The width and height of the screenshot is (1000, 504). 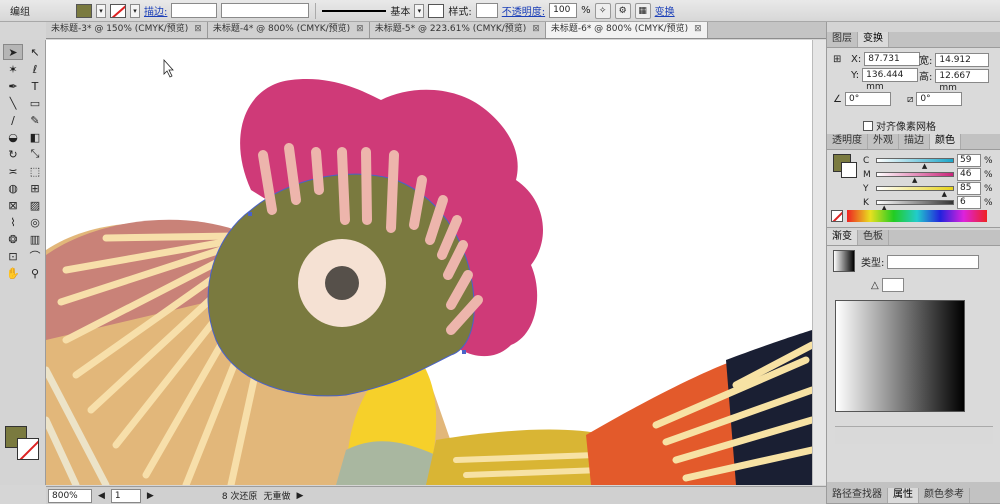 I want to click on reference-point-icon: ⊞, so click(x=837, y=59).